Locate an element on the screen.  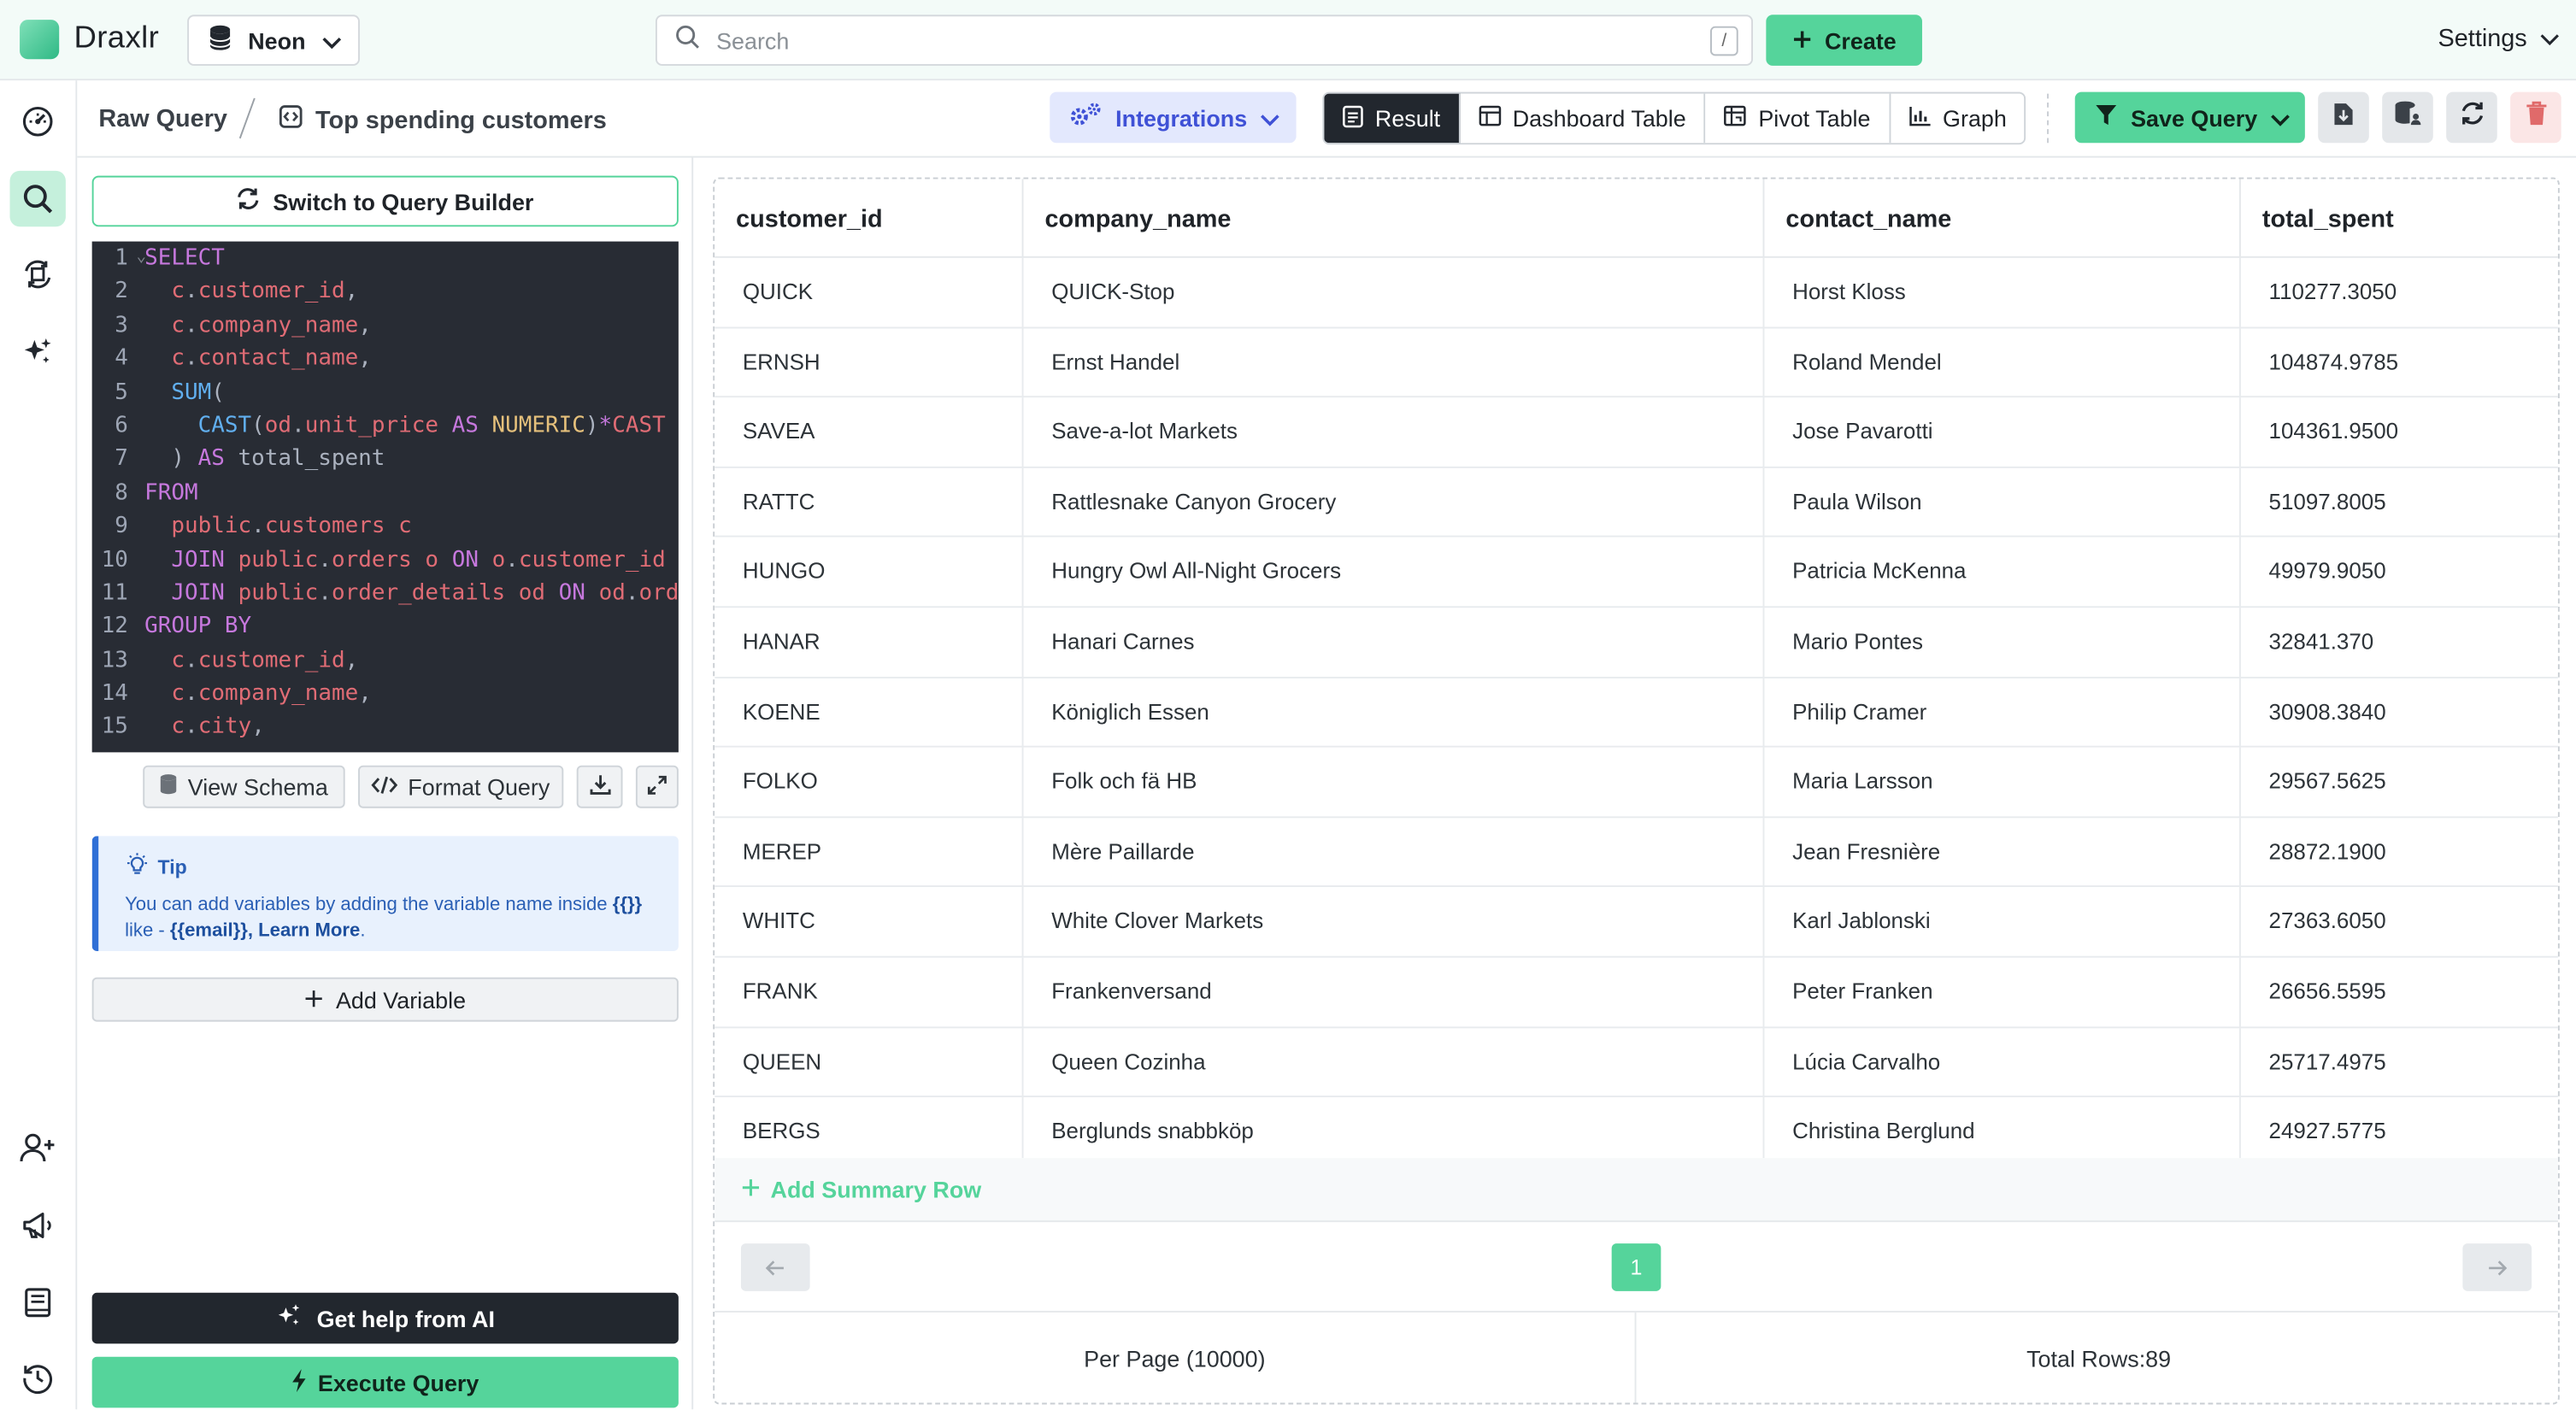
sync-icon is located at coordinates (38, 274).